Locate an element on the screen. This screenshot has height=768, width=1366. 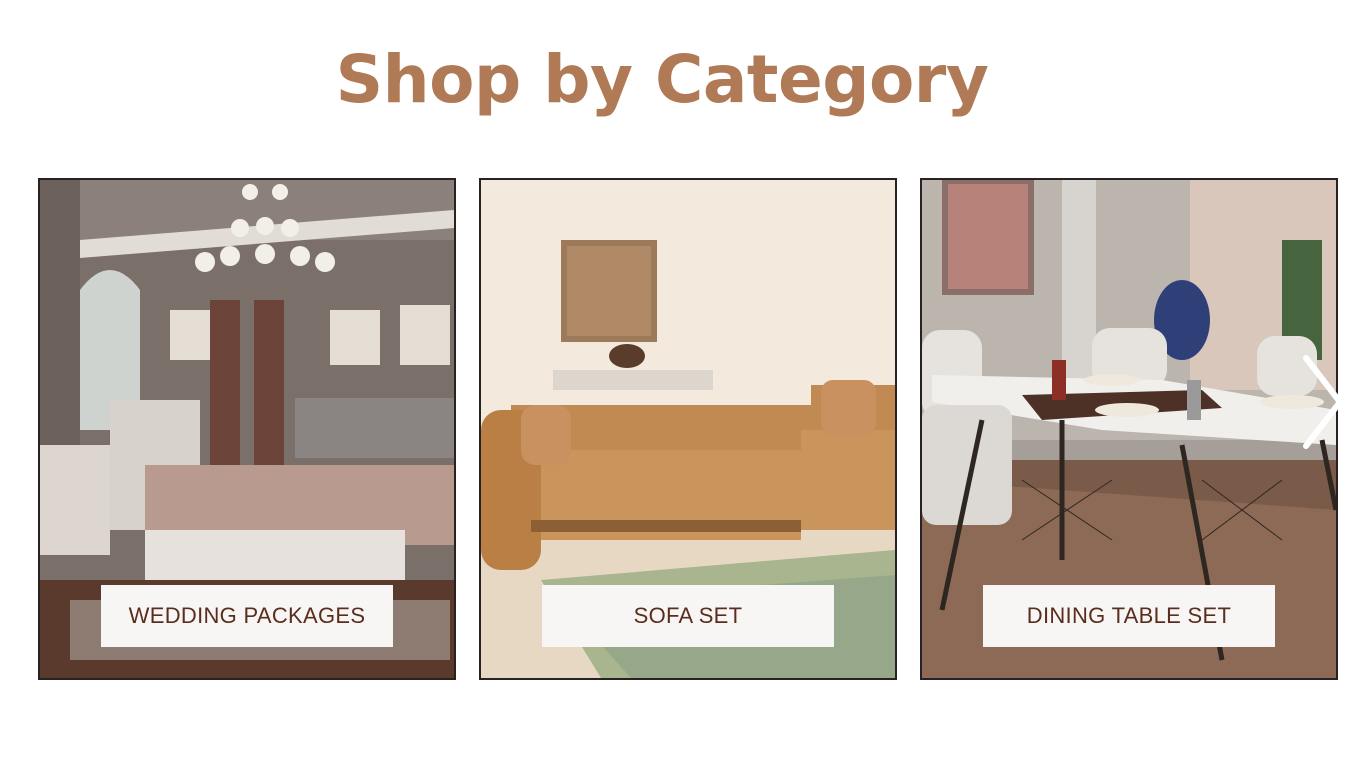
chevron-right-icon is located at coordinates (1323, 402).